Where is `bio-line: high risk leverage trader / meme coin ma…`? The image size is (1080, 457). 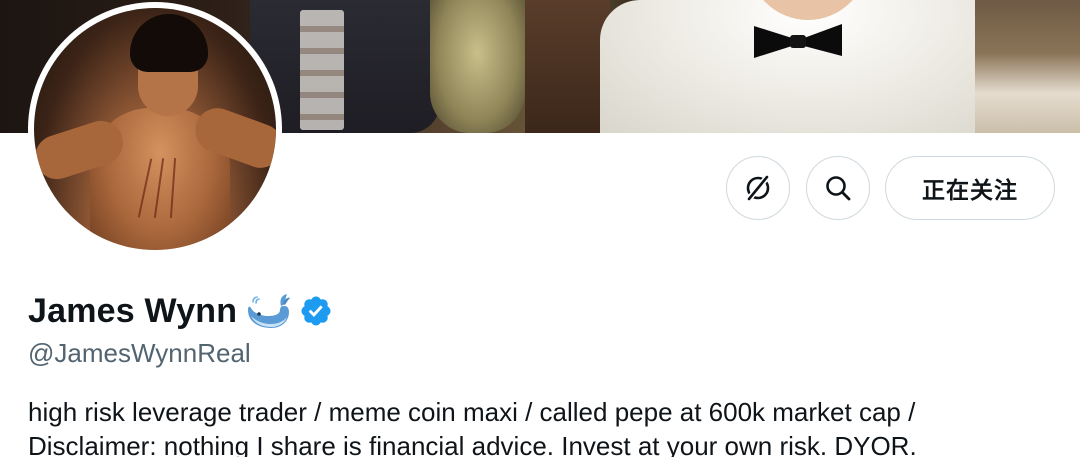
bio-line: high risk leverage trader / meme coin ma… is located at coordinates (472, 412).